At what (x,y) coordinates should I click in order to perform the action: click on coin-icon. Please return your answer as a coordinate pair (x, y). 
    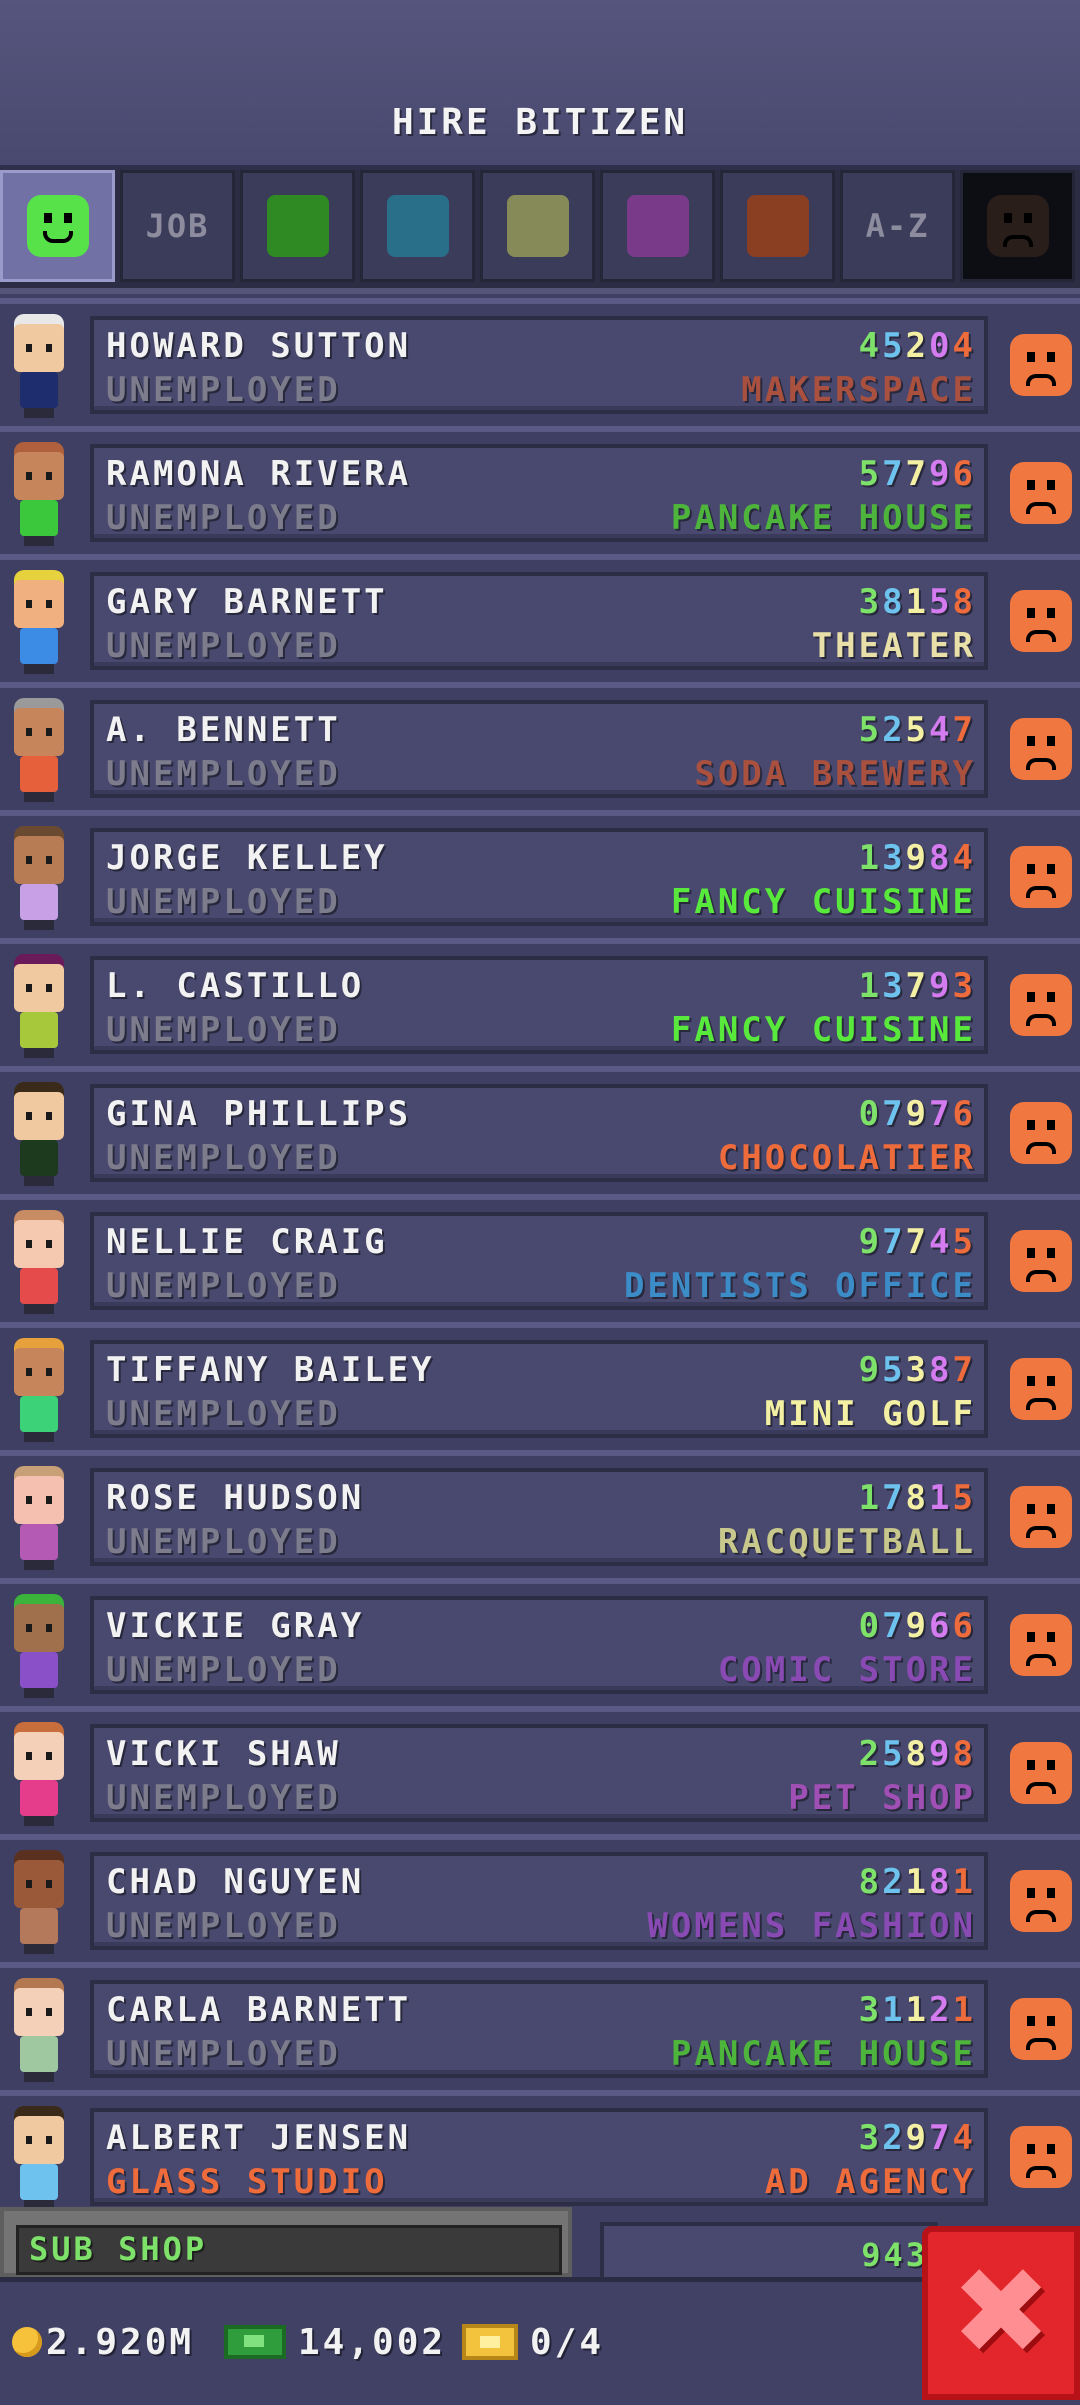
    Looking at the image, I should click on (27, 2342).